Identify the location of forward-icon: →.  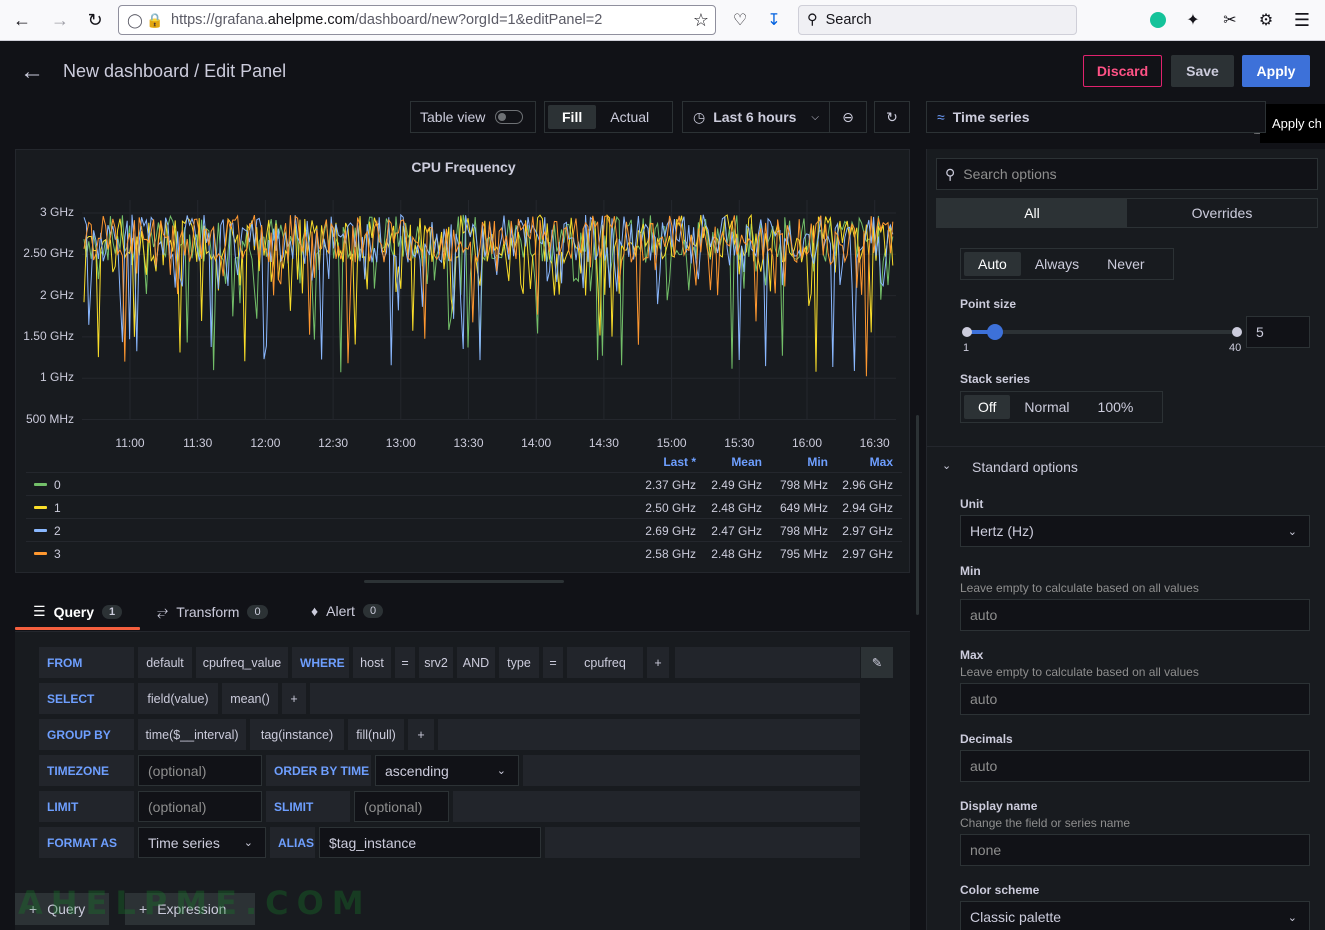
(60, 20).